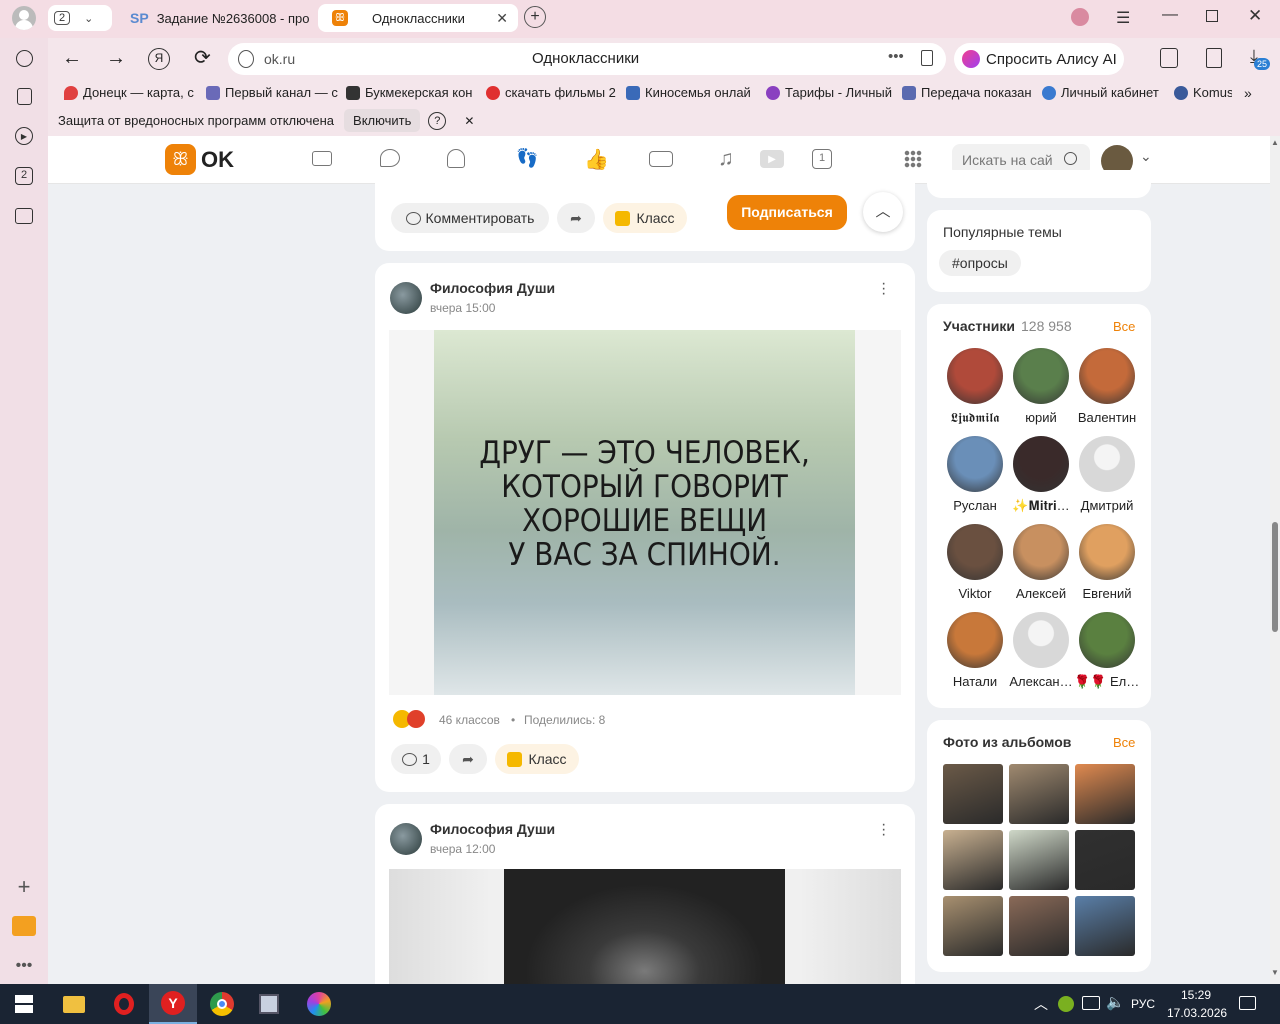 The width and height of the screenshot is (1280, 1024). I want to click on tray-app-icon, so click(1066, 1004).